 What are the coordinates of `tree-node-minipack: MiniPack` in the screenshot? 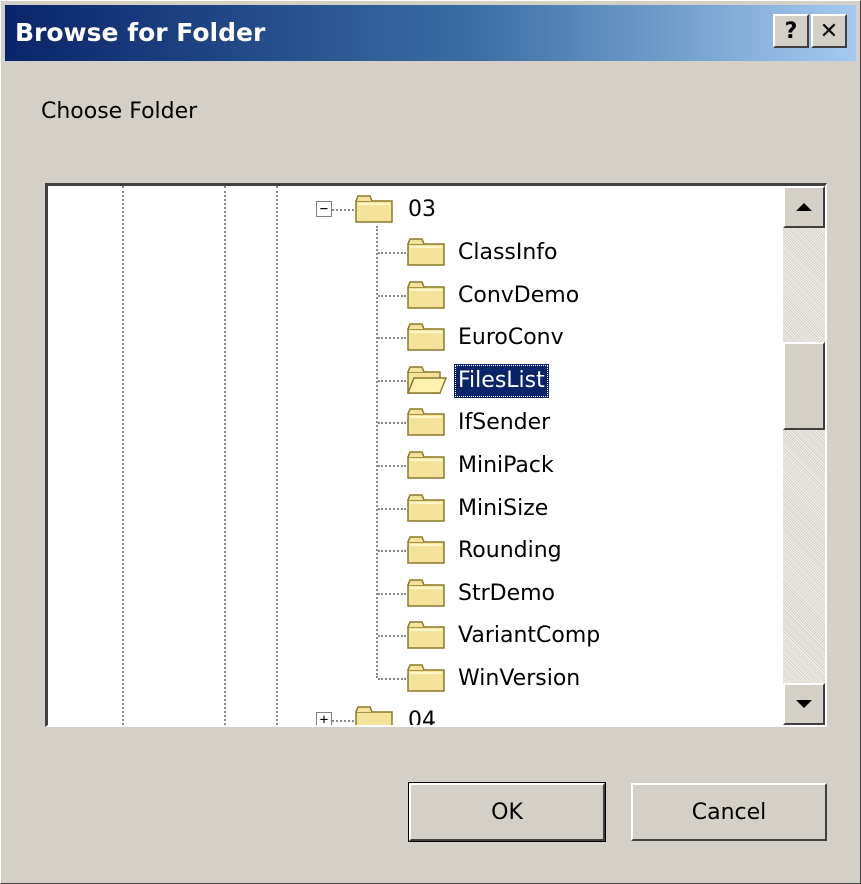 It's located at (506, 466).